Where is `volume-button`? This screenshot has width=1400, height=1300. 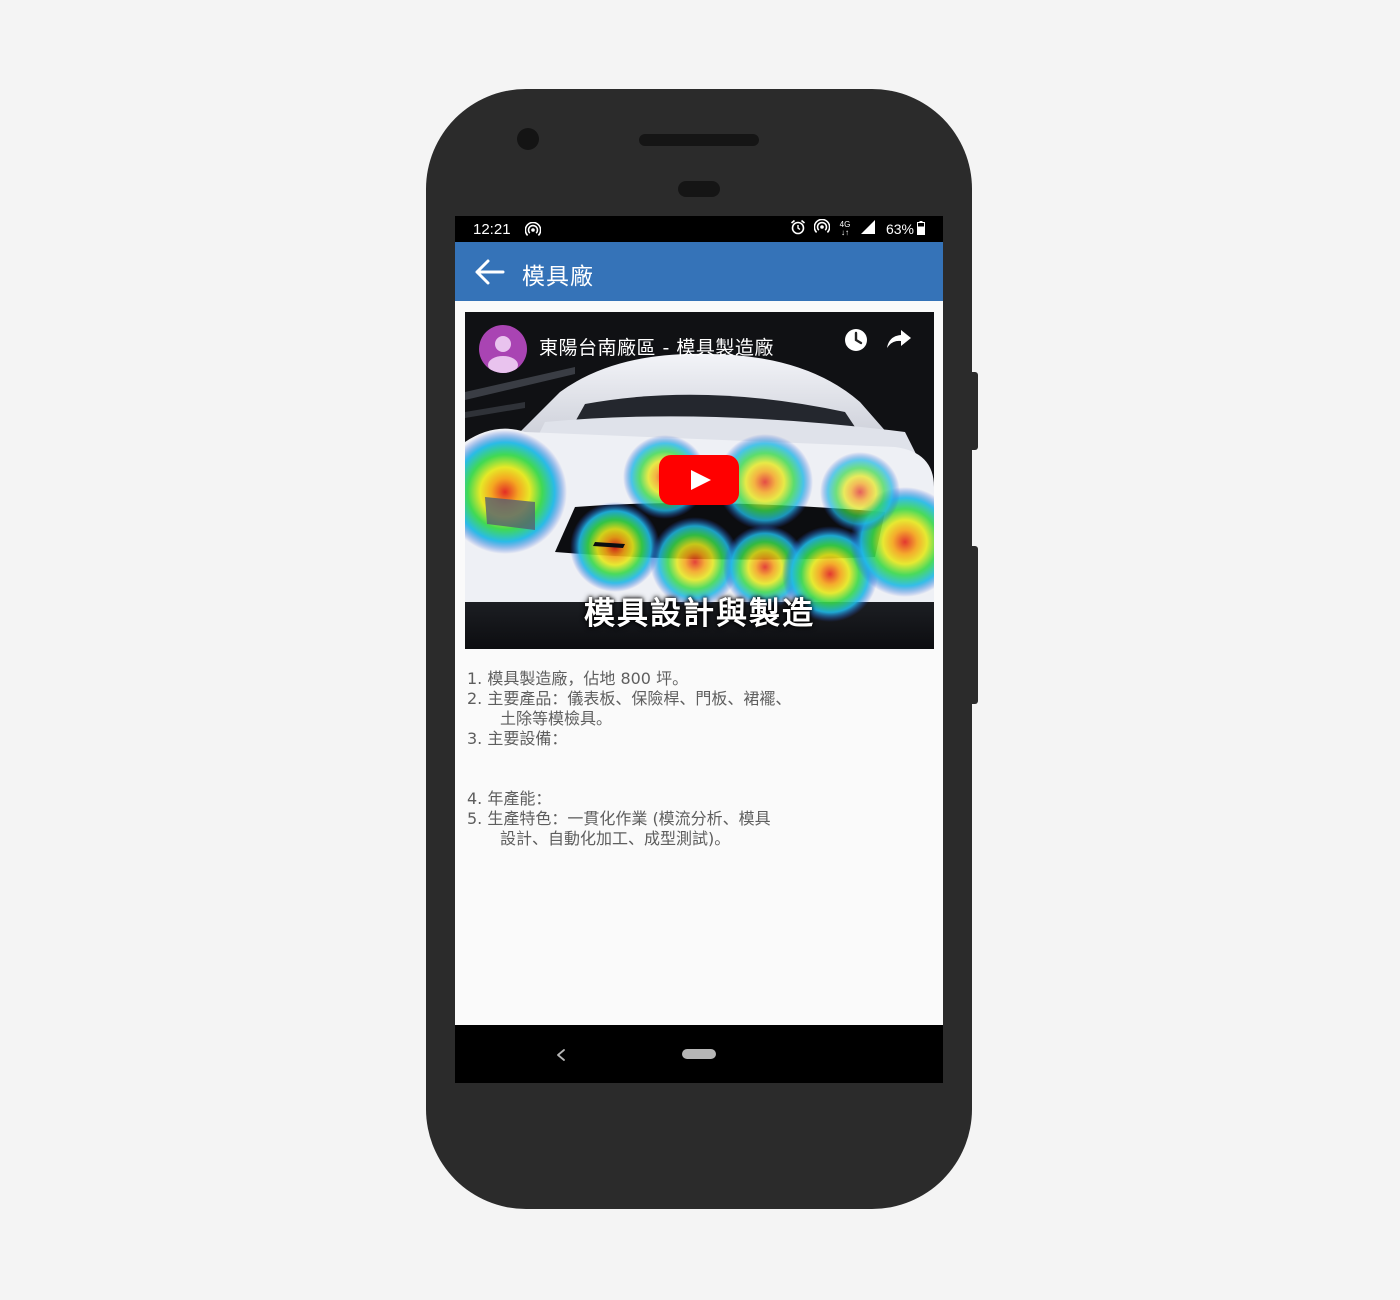
volume-button is located at coordinates (974, 625).